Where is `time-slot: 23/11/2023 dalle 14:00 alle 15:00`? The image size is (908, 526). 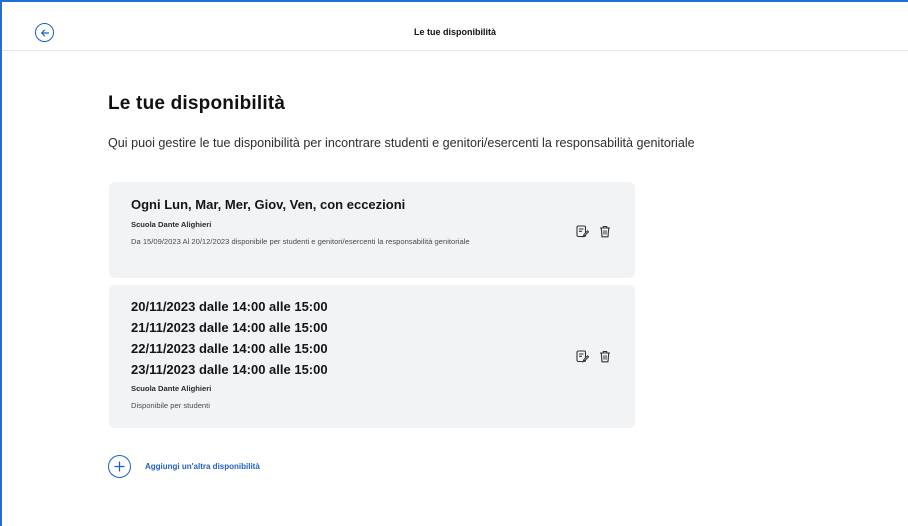 time-slot: 23/11/2023 dalle 14:00 alle 15:00 is located at coordinates (229, 369).